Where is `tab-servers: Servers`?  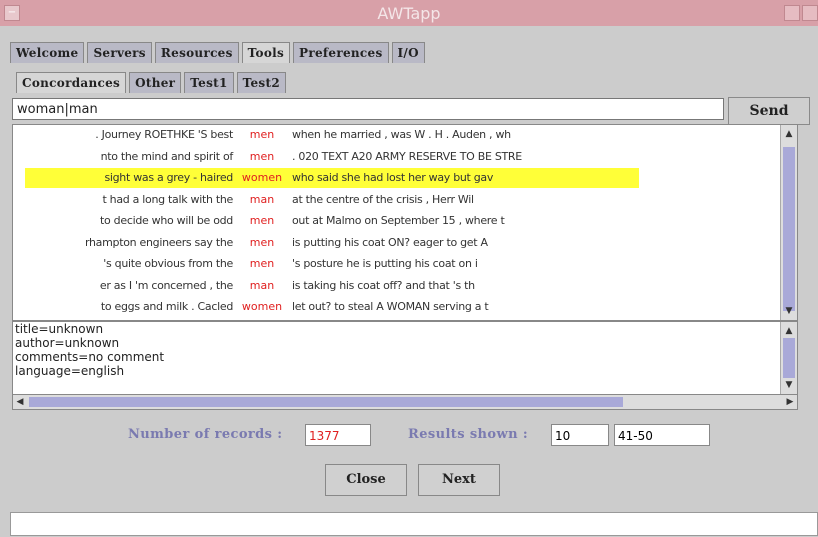 tab-servers: Servers is located at coordinates (119, 52).